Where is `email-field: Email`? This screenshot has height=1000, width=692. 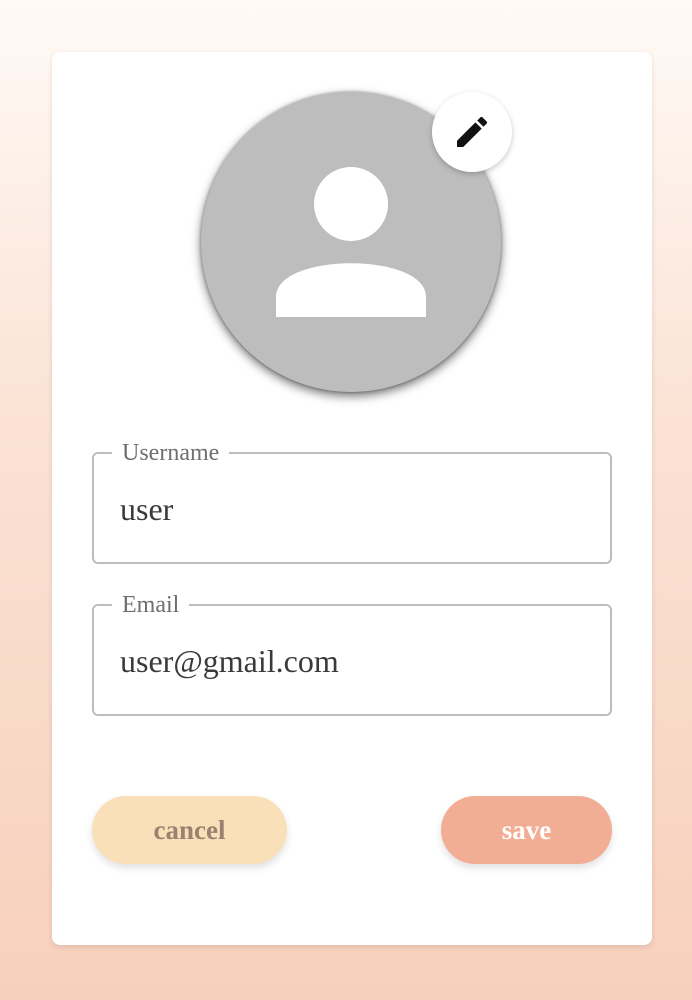 email-field: Email is located at coordinates (352, 654).